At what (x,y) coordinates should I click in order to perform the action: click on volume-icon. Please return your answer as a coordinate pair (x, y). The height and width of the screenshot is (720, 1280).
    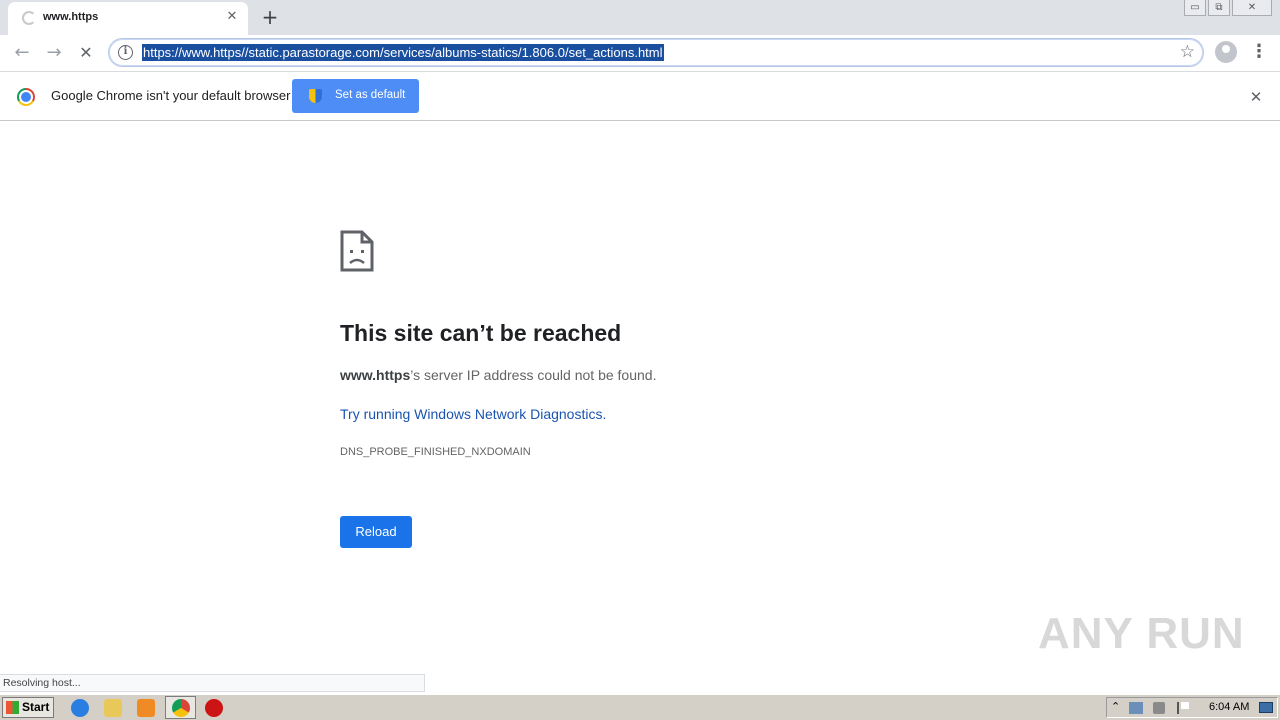
    Looking at the image, I should click on (1159, 708).